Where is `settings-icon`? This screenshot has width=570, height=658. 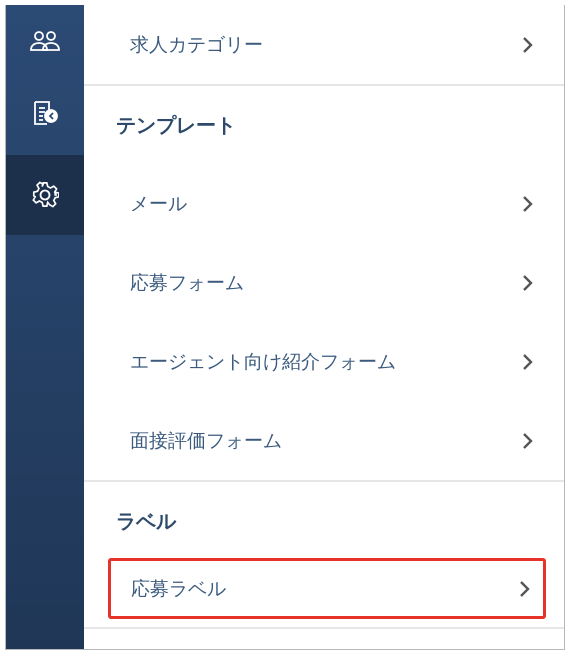
settings-icon is located at coordinates (45, 195).